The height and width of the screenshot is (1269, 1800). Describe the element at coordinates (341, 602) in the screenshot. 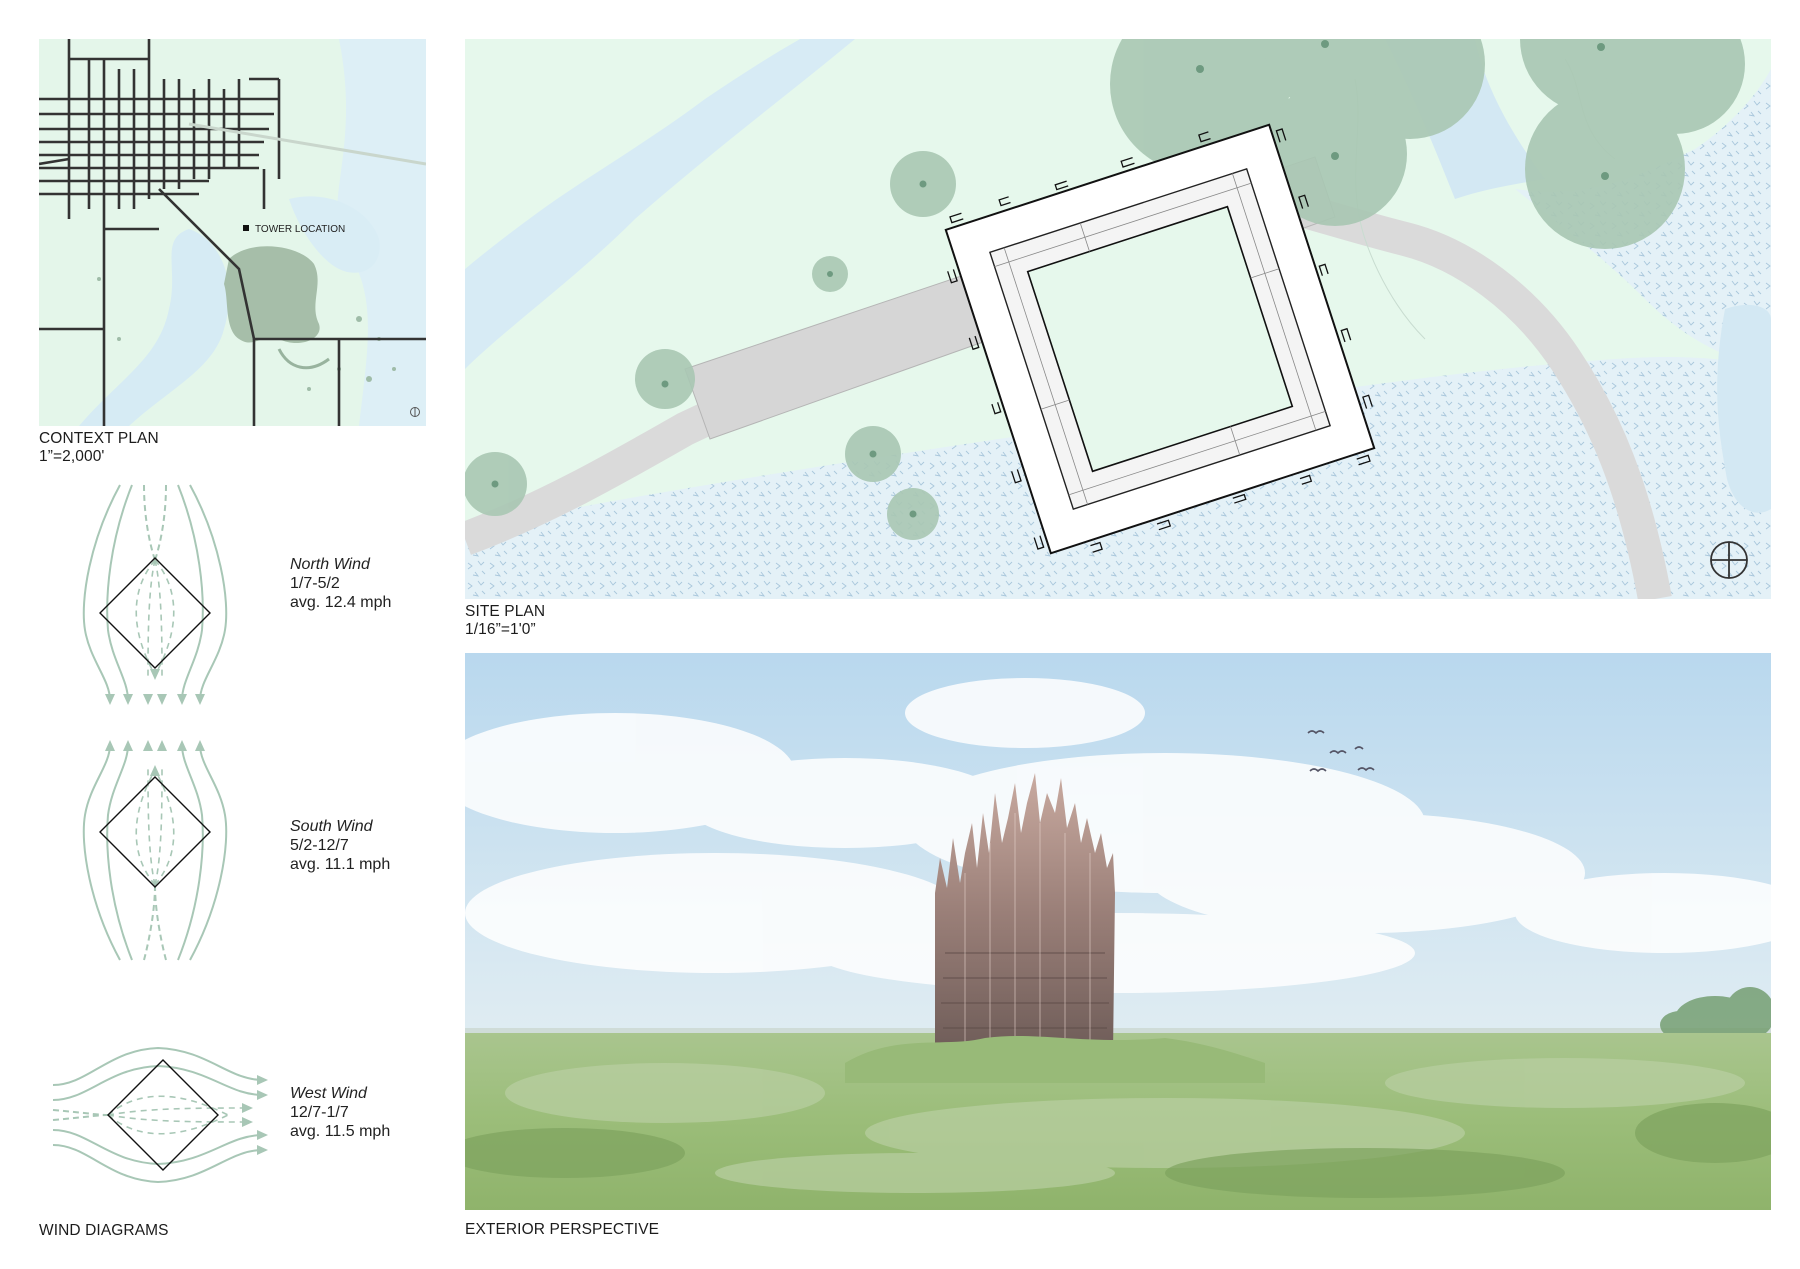

I see `north-wind-avg: avg. 12.4 mph` at that location.